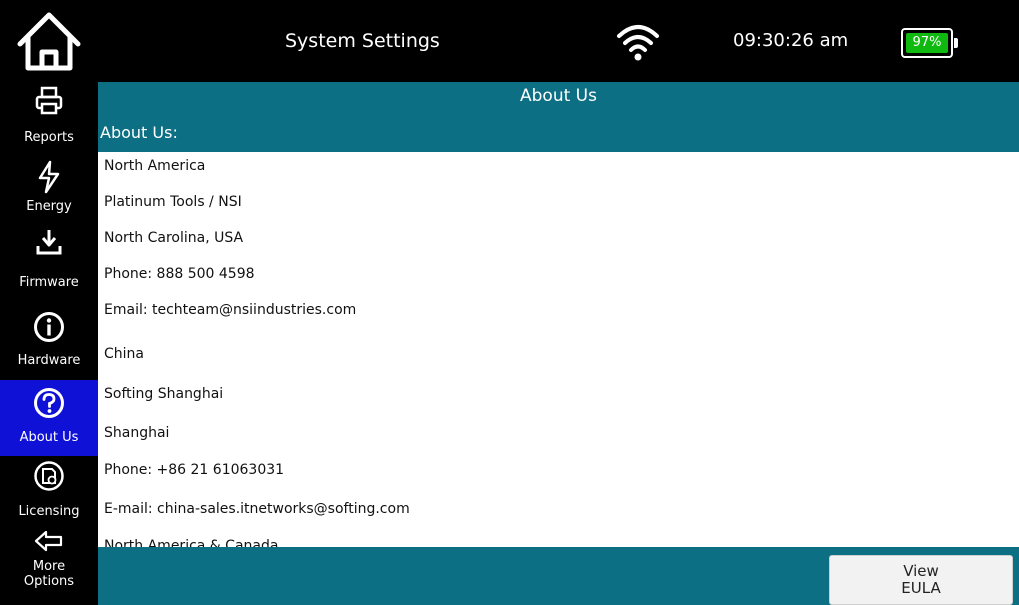 This screenshot has height=605, width=1019. What do you see at coordinates (791, 40) in the screenshot?
I see `clock: 09:30:26 am` at bounding box center [791, 40].